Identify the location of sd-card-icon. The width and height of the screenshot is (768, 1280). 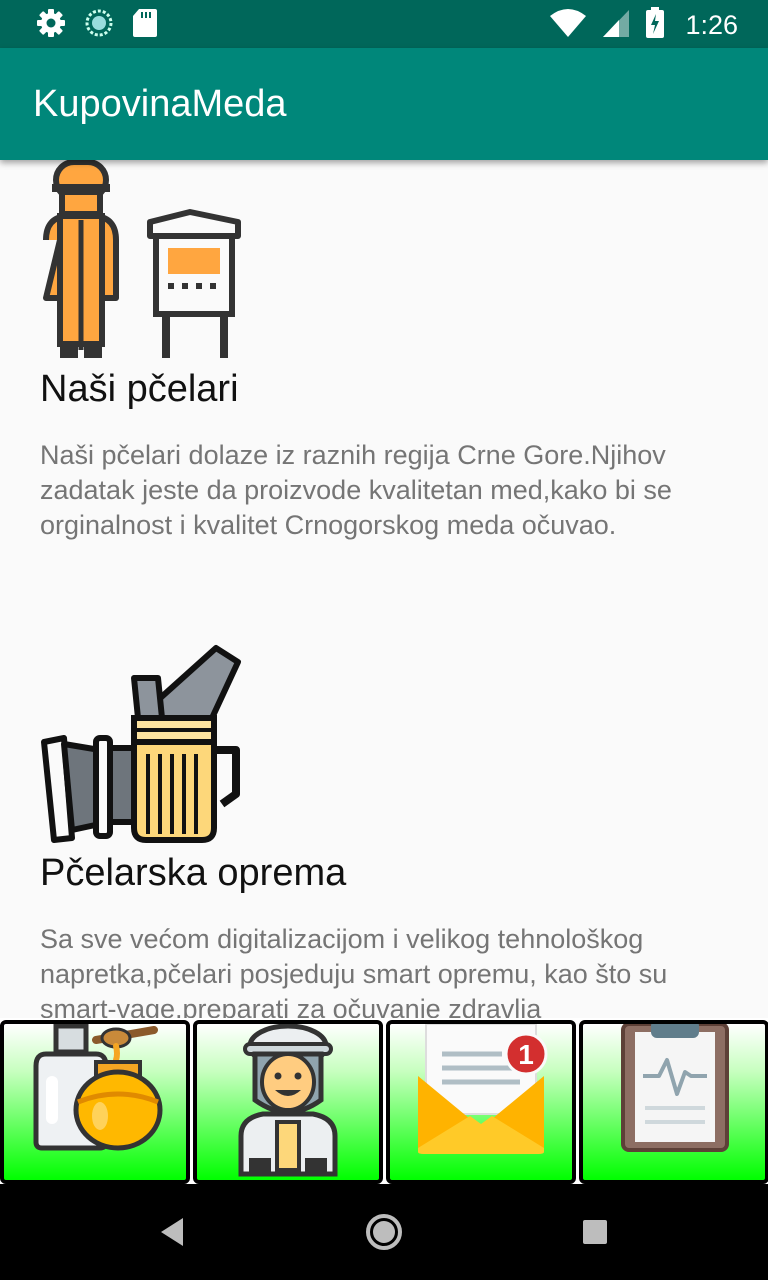
(145, 25).